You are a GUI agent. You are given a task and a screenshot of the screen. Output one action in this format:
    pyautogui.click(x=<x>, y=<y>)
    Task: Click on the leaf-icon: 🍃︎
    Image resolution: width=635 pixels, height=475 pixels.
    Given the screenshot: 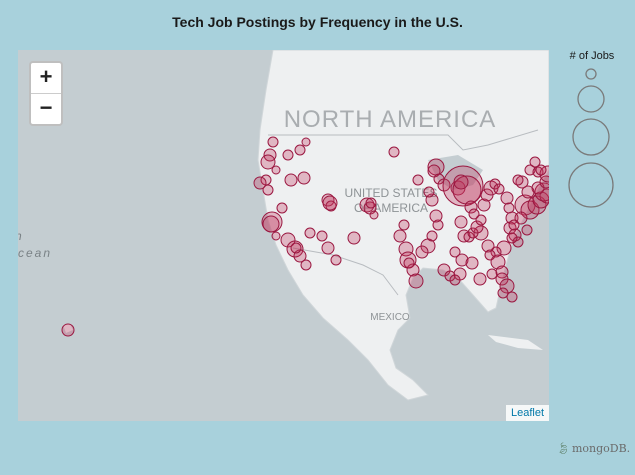 What is the action you would take?
    pyautogui.click(x=563, y=448)
    